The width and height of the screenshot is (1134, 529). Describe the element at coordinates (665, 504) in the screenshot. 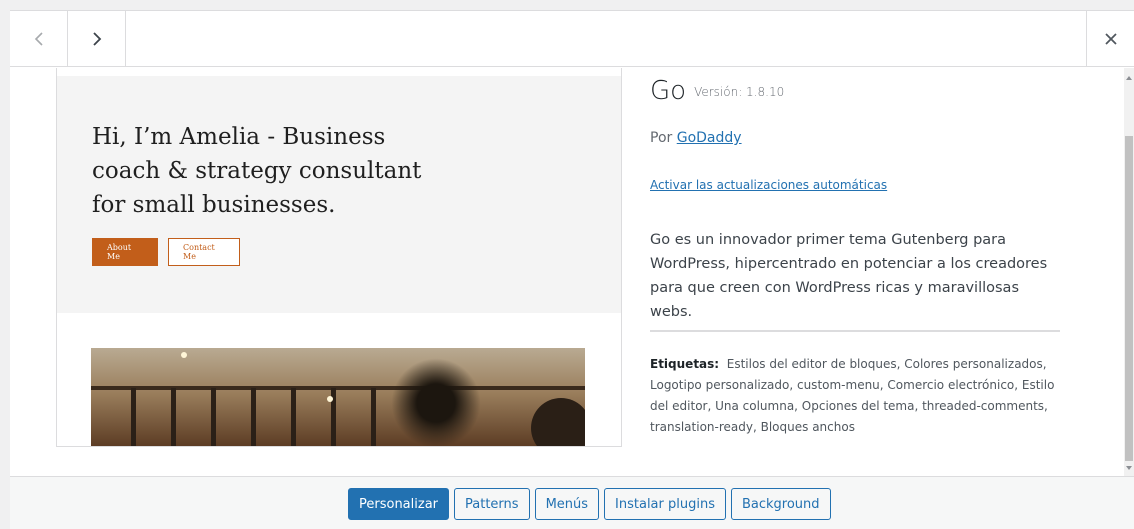

I see `install-plugins-button: Instalar plugins` at that location.